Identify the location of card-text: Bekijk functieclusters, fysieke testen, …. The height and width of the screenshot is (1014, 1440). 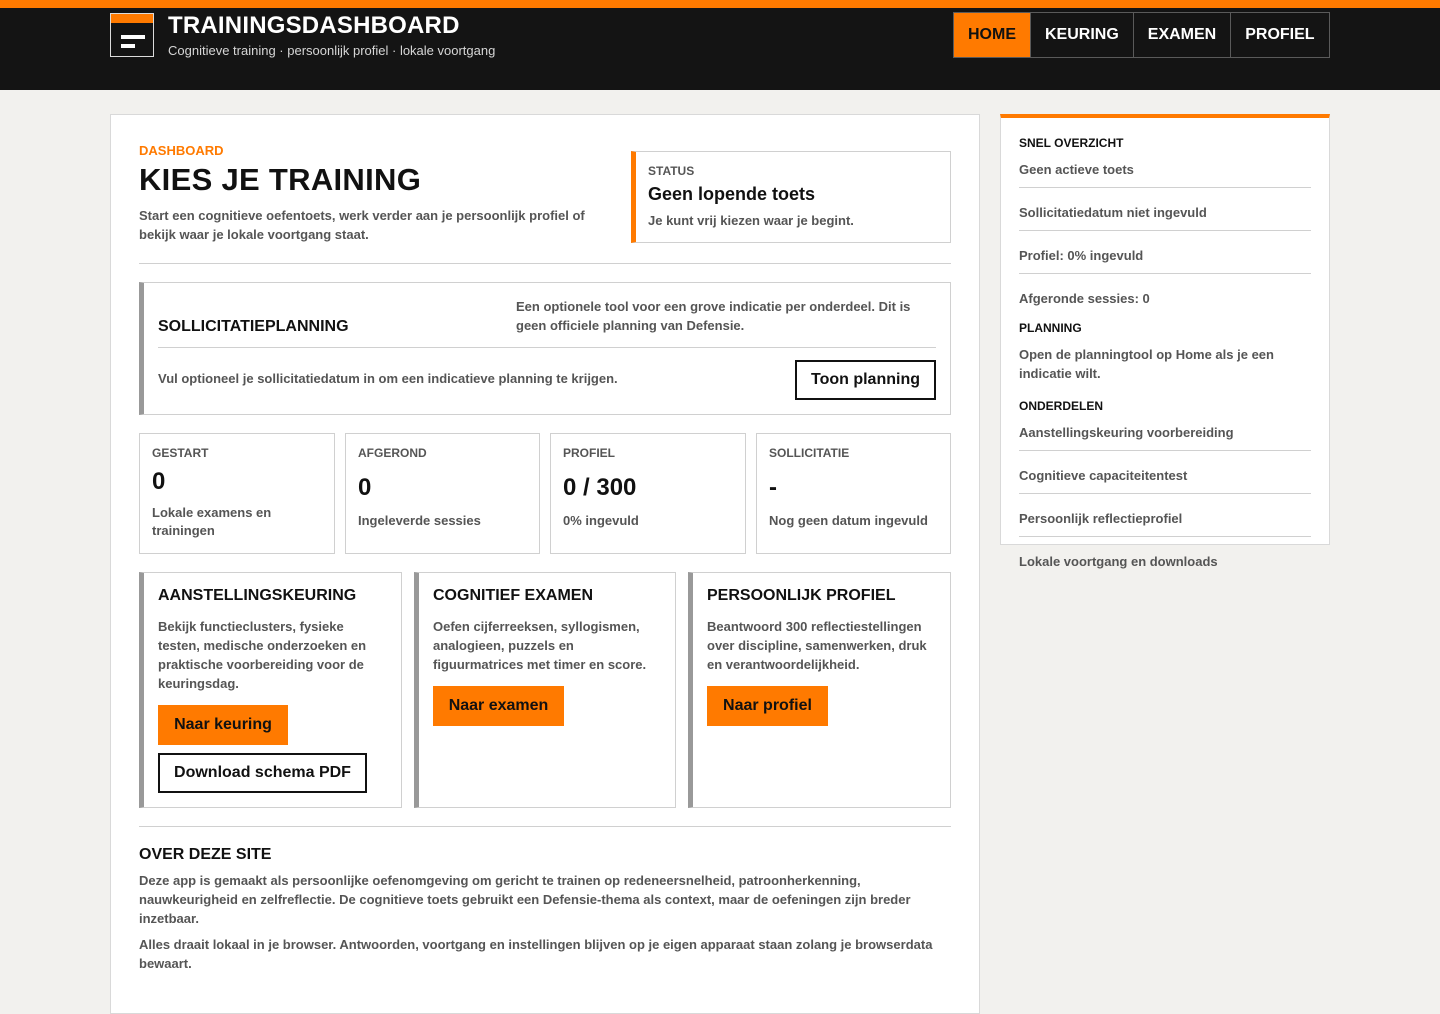
(262, 655).